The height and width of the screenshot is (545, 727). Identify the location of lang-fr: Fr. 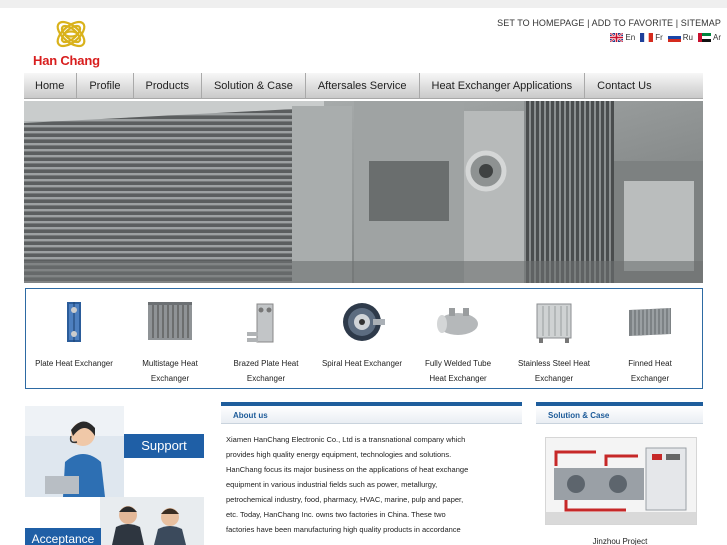
(651, 37).